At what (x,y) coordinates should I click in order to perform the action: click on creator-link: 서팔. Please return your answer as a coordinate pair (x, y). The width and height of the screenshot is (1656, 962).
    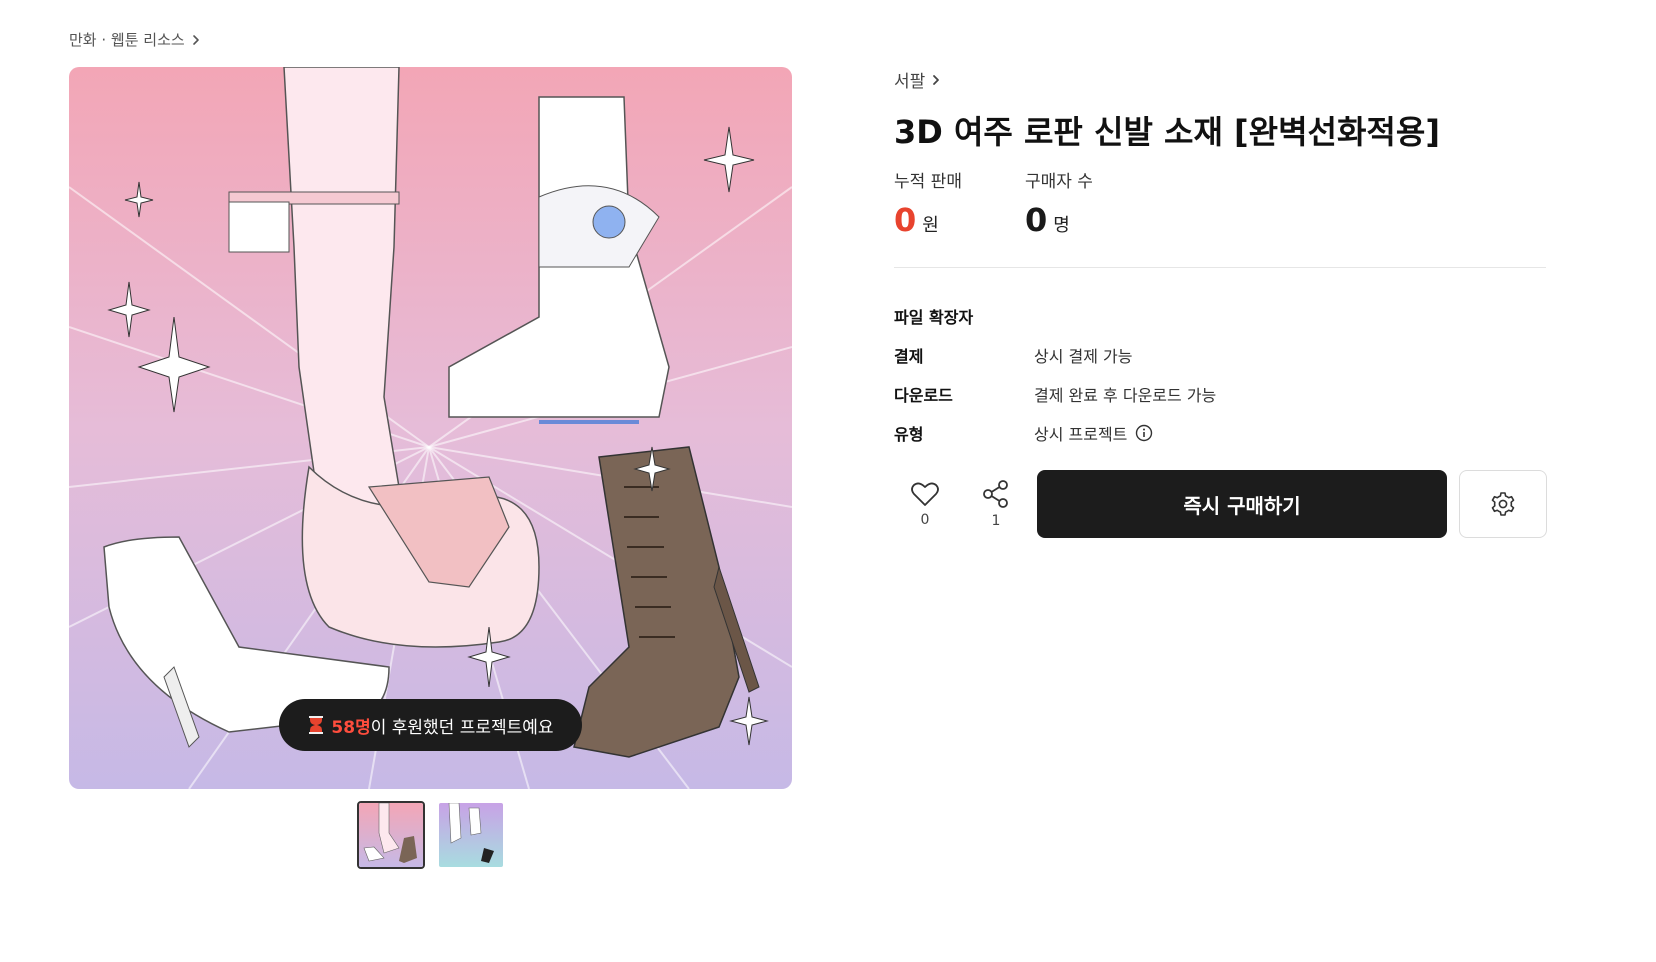
    Looking at the image, I should click on (918, 79).